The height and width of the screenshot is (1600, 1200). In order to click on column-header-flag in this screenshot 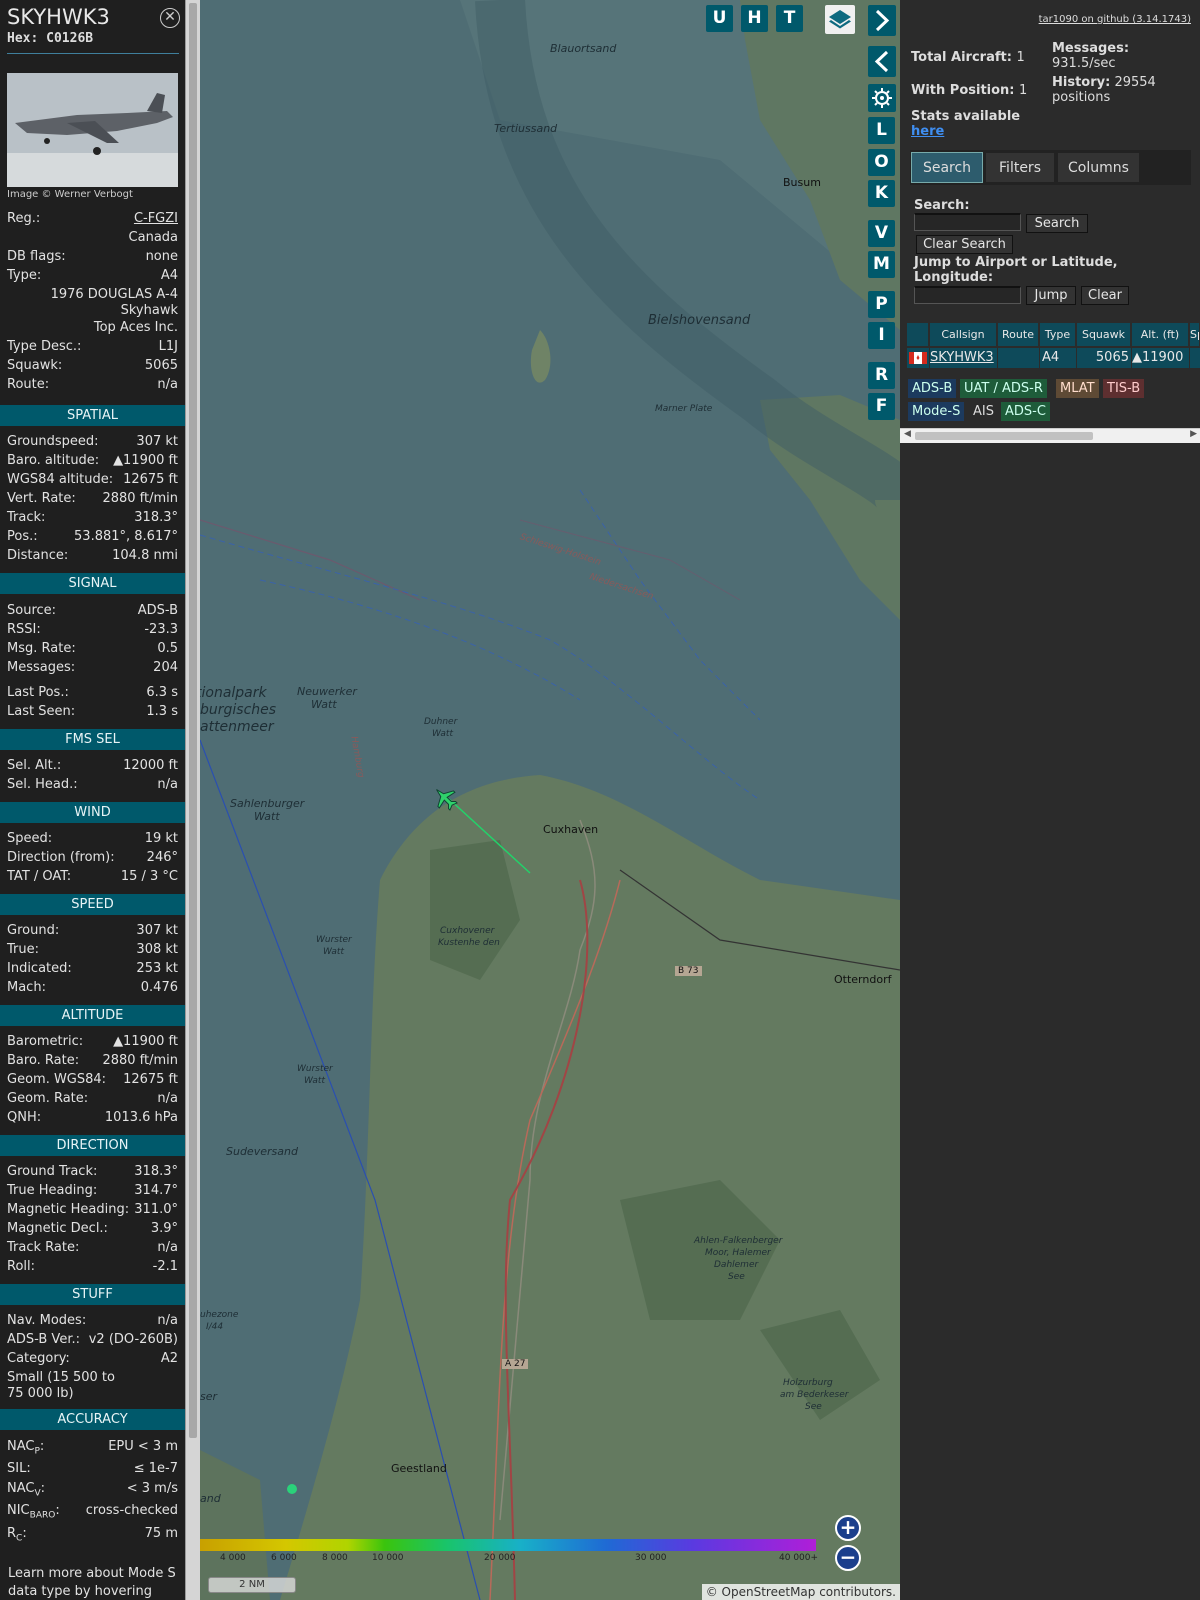, I will do `click(918, 334)`.